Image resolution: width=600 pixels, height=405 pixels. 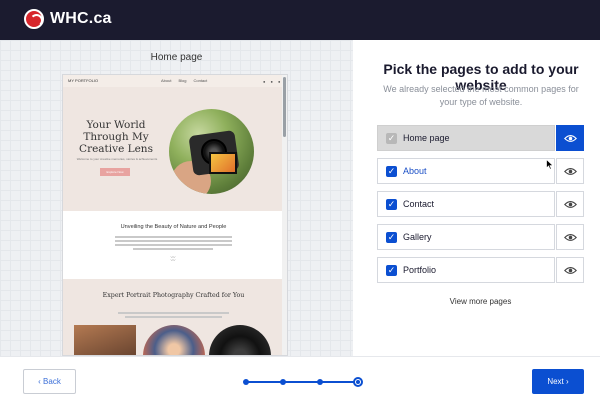 What do you see at coordinates (223, 163) in the screenshot?
I see `camera-screen-image` at bounding box center [223, 163].